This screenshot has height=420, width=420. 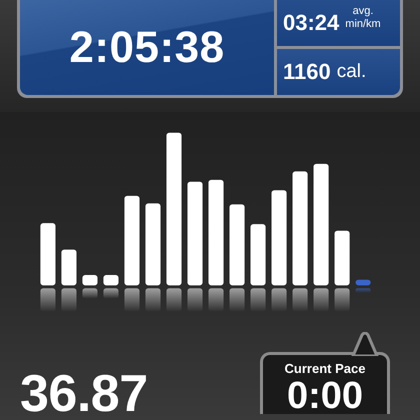 What do you see at coordinates (84, 394) in the screenshot?
I see `distance-value: 36.87` at bounding box center [84, 394].